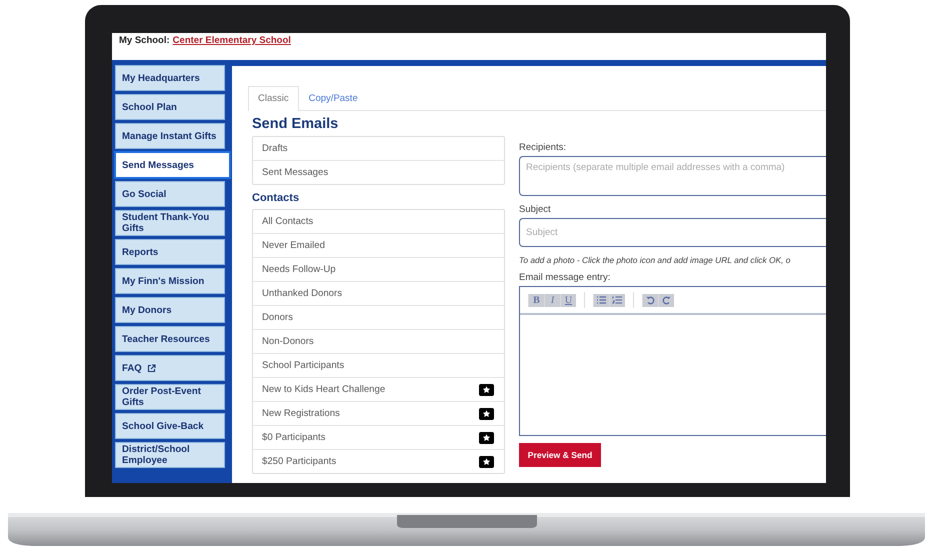  I want to click on contact-list-item: All Contacts, so click(378, 221).